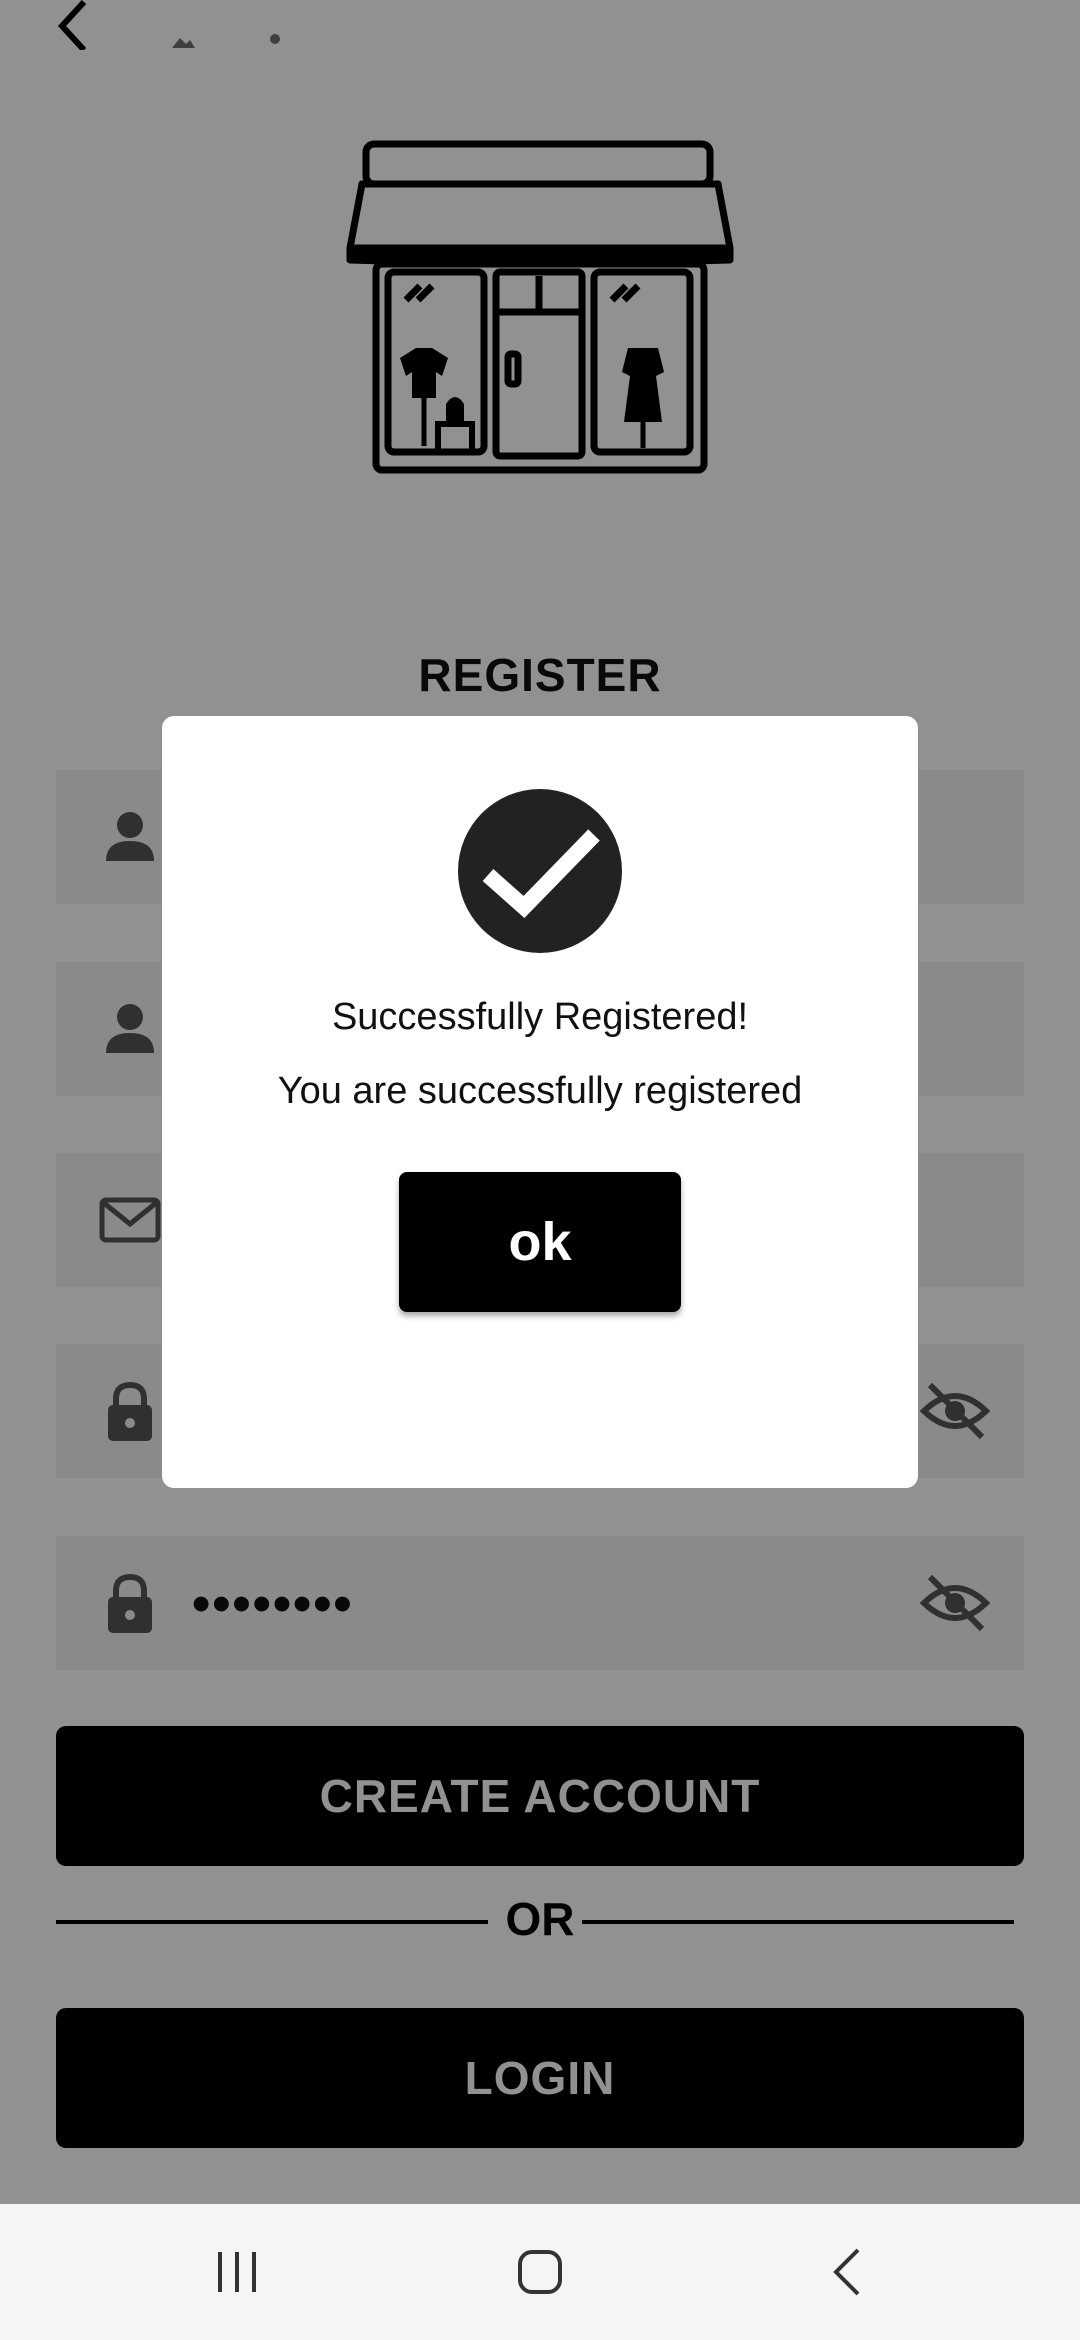 The image size is (1080, 2340). Describe the element at coordinates (846, 2272) in the screenshot. I see `back-icon` at that location.